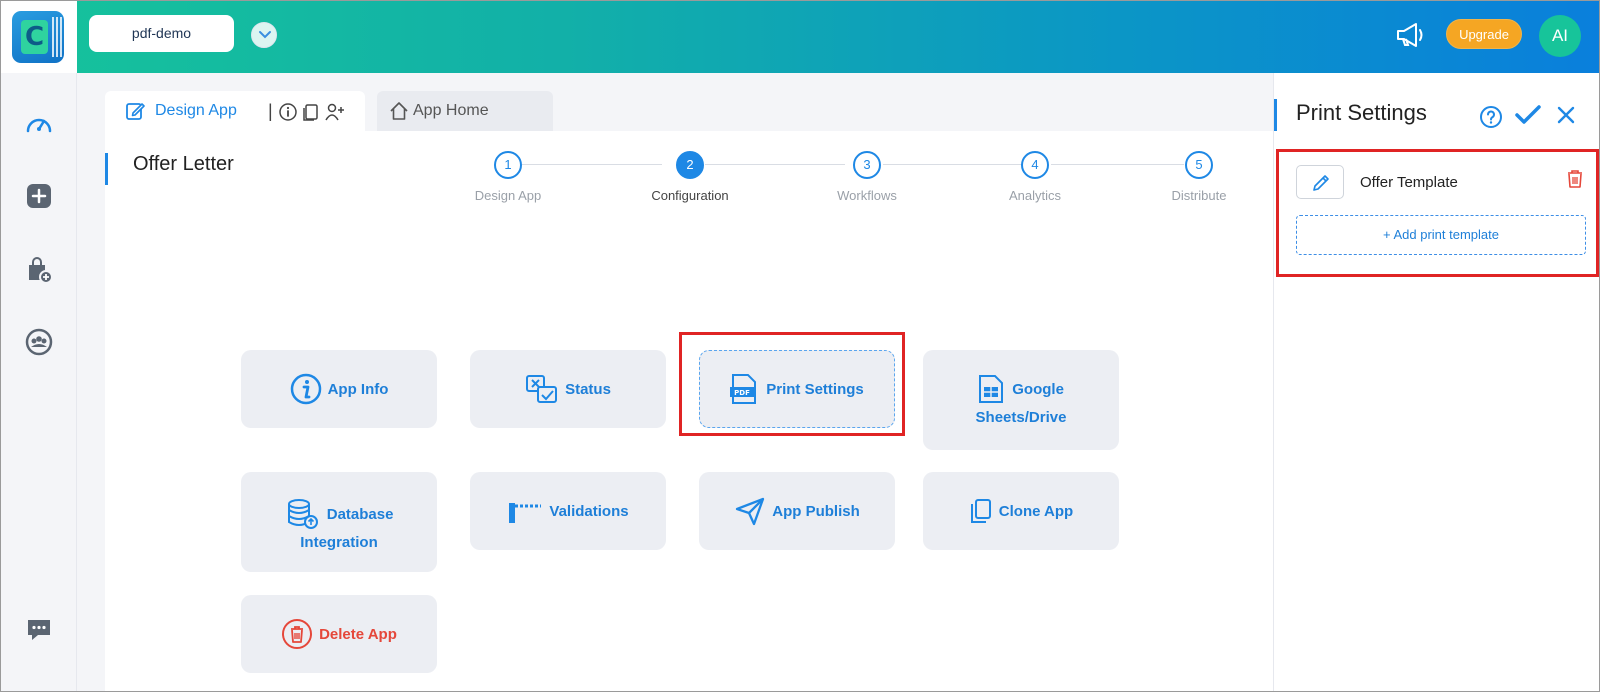  Describe the element at coordinates (135, 111) in the screenshot. I see `edit-icon` at that location.